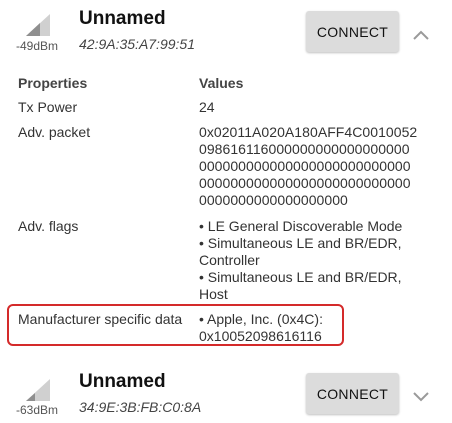 The width and height of the screenshot is (452, 423). I want to click on property-value: 098616116000000000000000000, so click(304, 149).